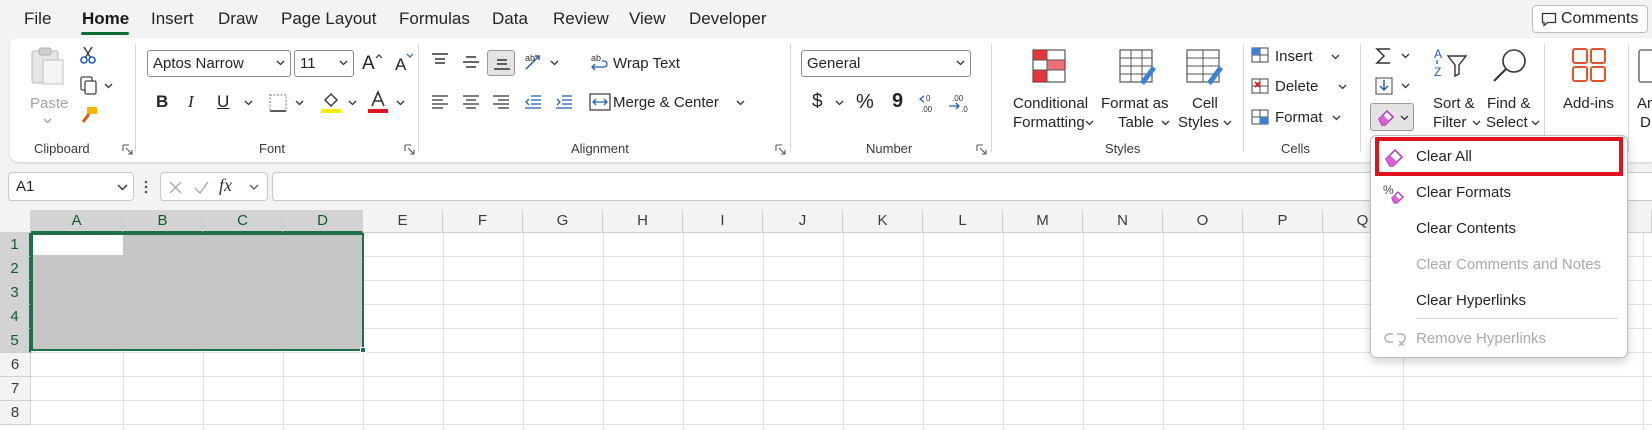 The width and height of the screenshot is (1652, 430). I want to click on fill-icon, so click(1384, 86).